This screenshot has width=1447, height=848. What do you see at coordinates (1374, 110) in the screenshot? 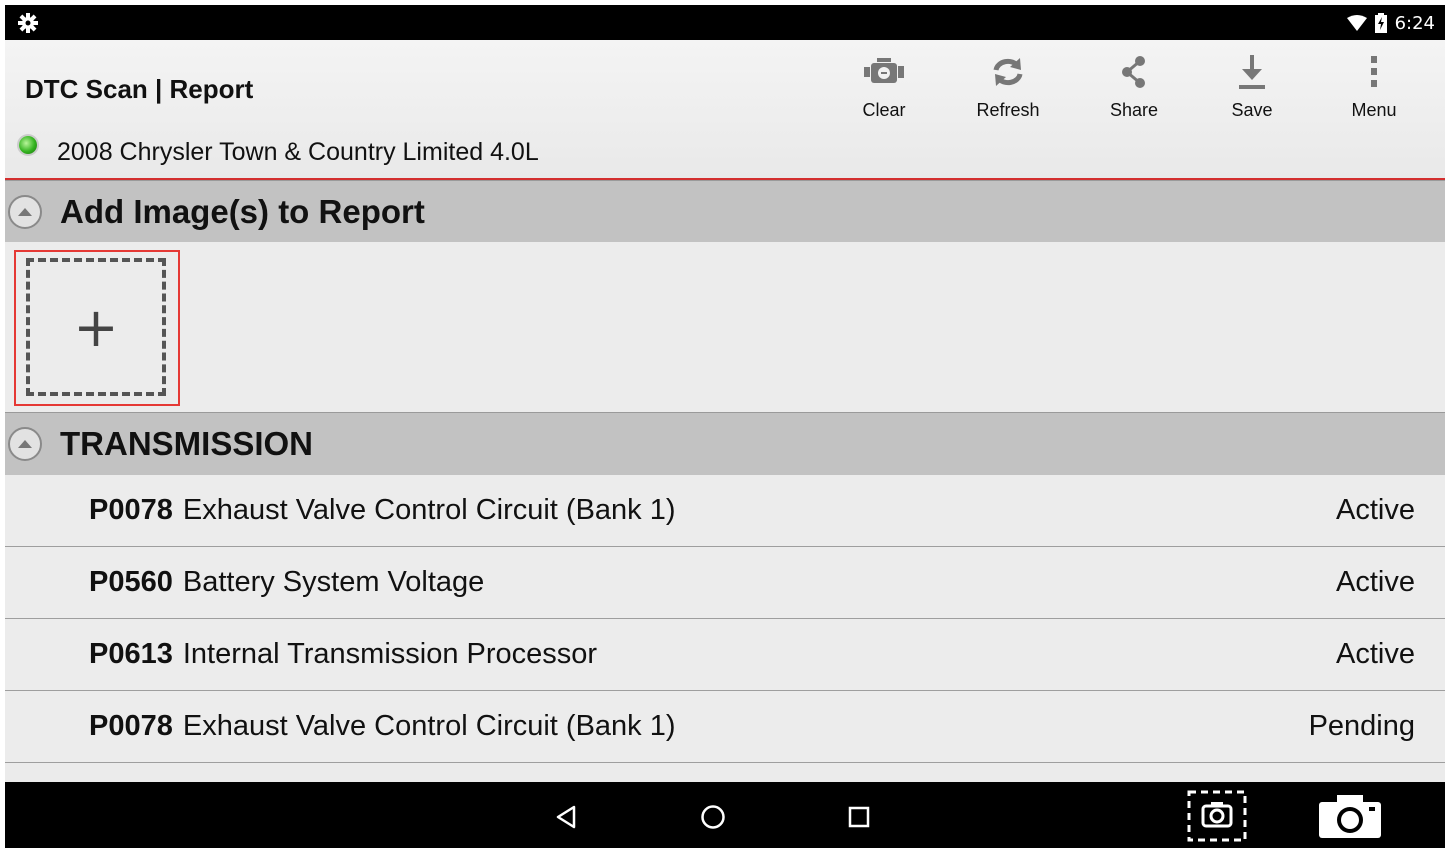
I see `menu-label: Menu` at bounding box center [1374, 110].